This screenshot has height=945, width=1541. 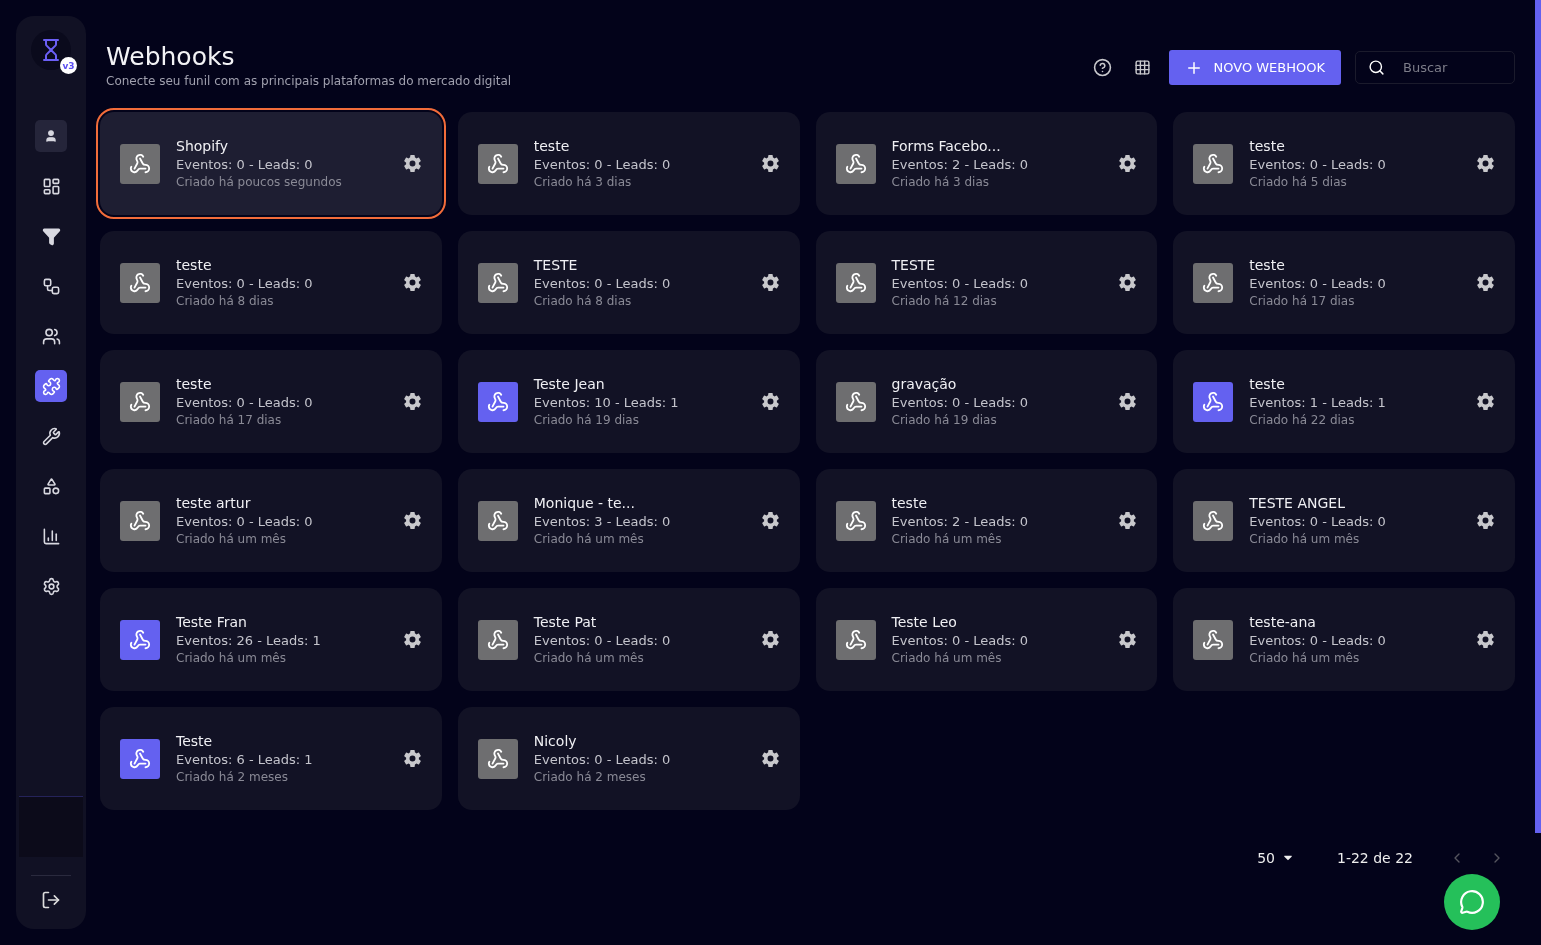 What do you see at coordinates (1302, 420) in the screenshot?
I see `webhook-created: Criado há 22 dias` at bounding box center [1302, 420].